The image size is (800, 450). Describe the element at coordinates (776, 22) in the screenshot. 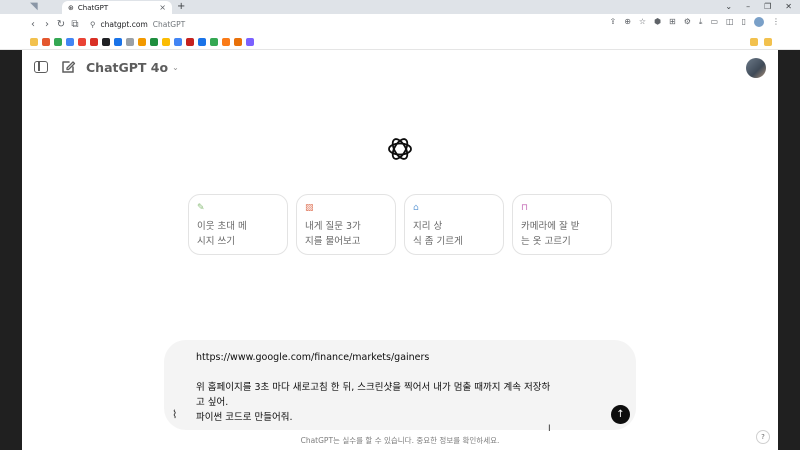

I see `menu-icon: ⋮` at that location.